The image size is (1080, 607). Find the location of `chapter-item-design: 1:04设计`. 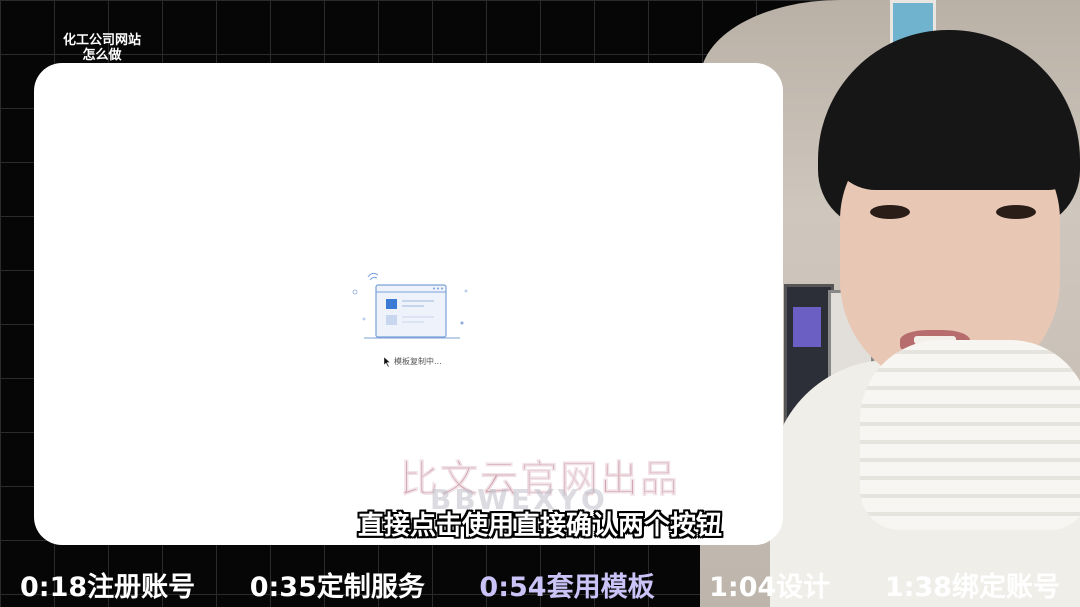

chapter-item-design: 1:04设计 is located at coordinates (769, 584).